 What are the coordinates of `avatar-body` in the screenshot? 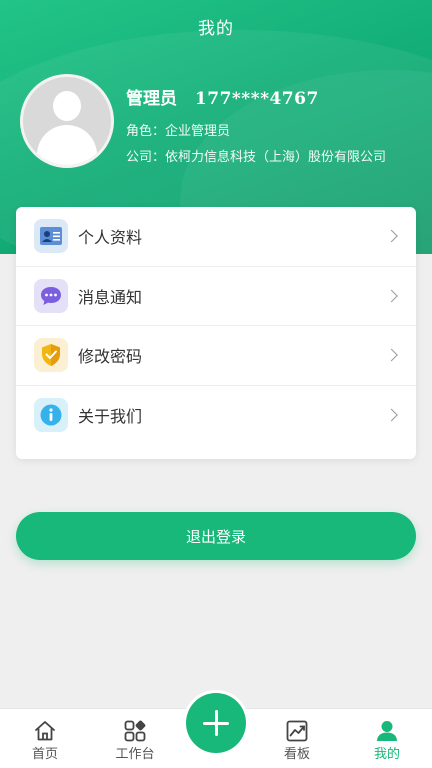 It's located at (67, 145).